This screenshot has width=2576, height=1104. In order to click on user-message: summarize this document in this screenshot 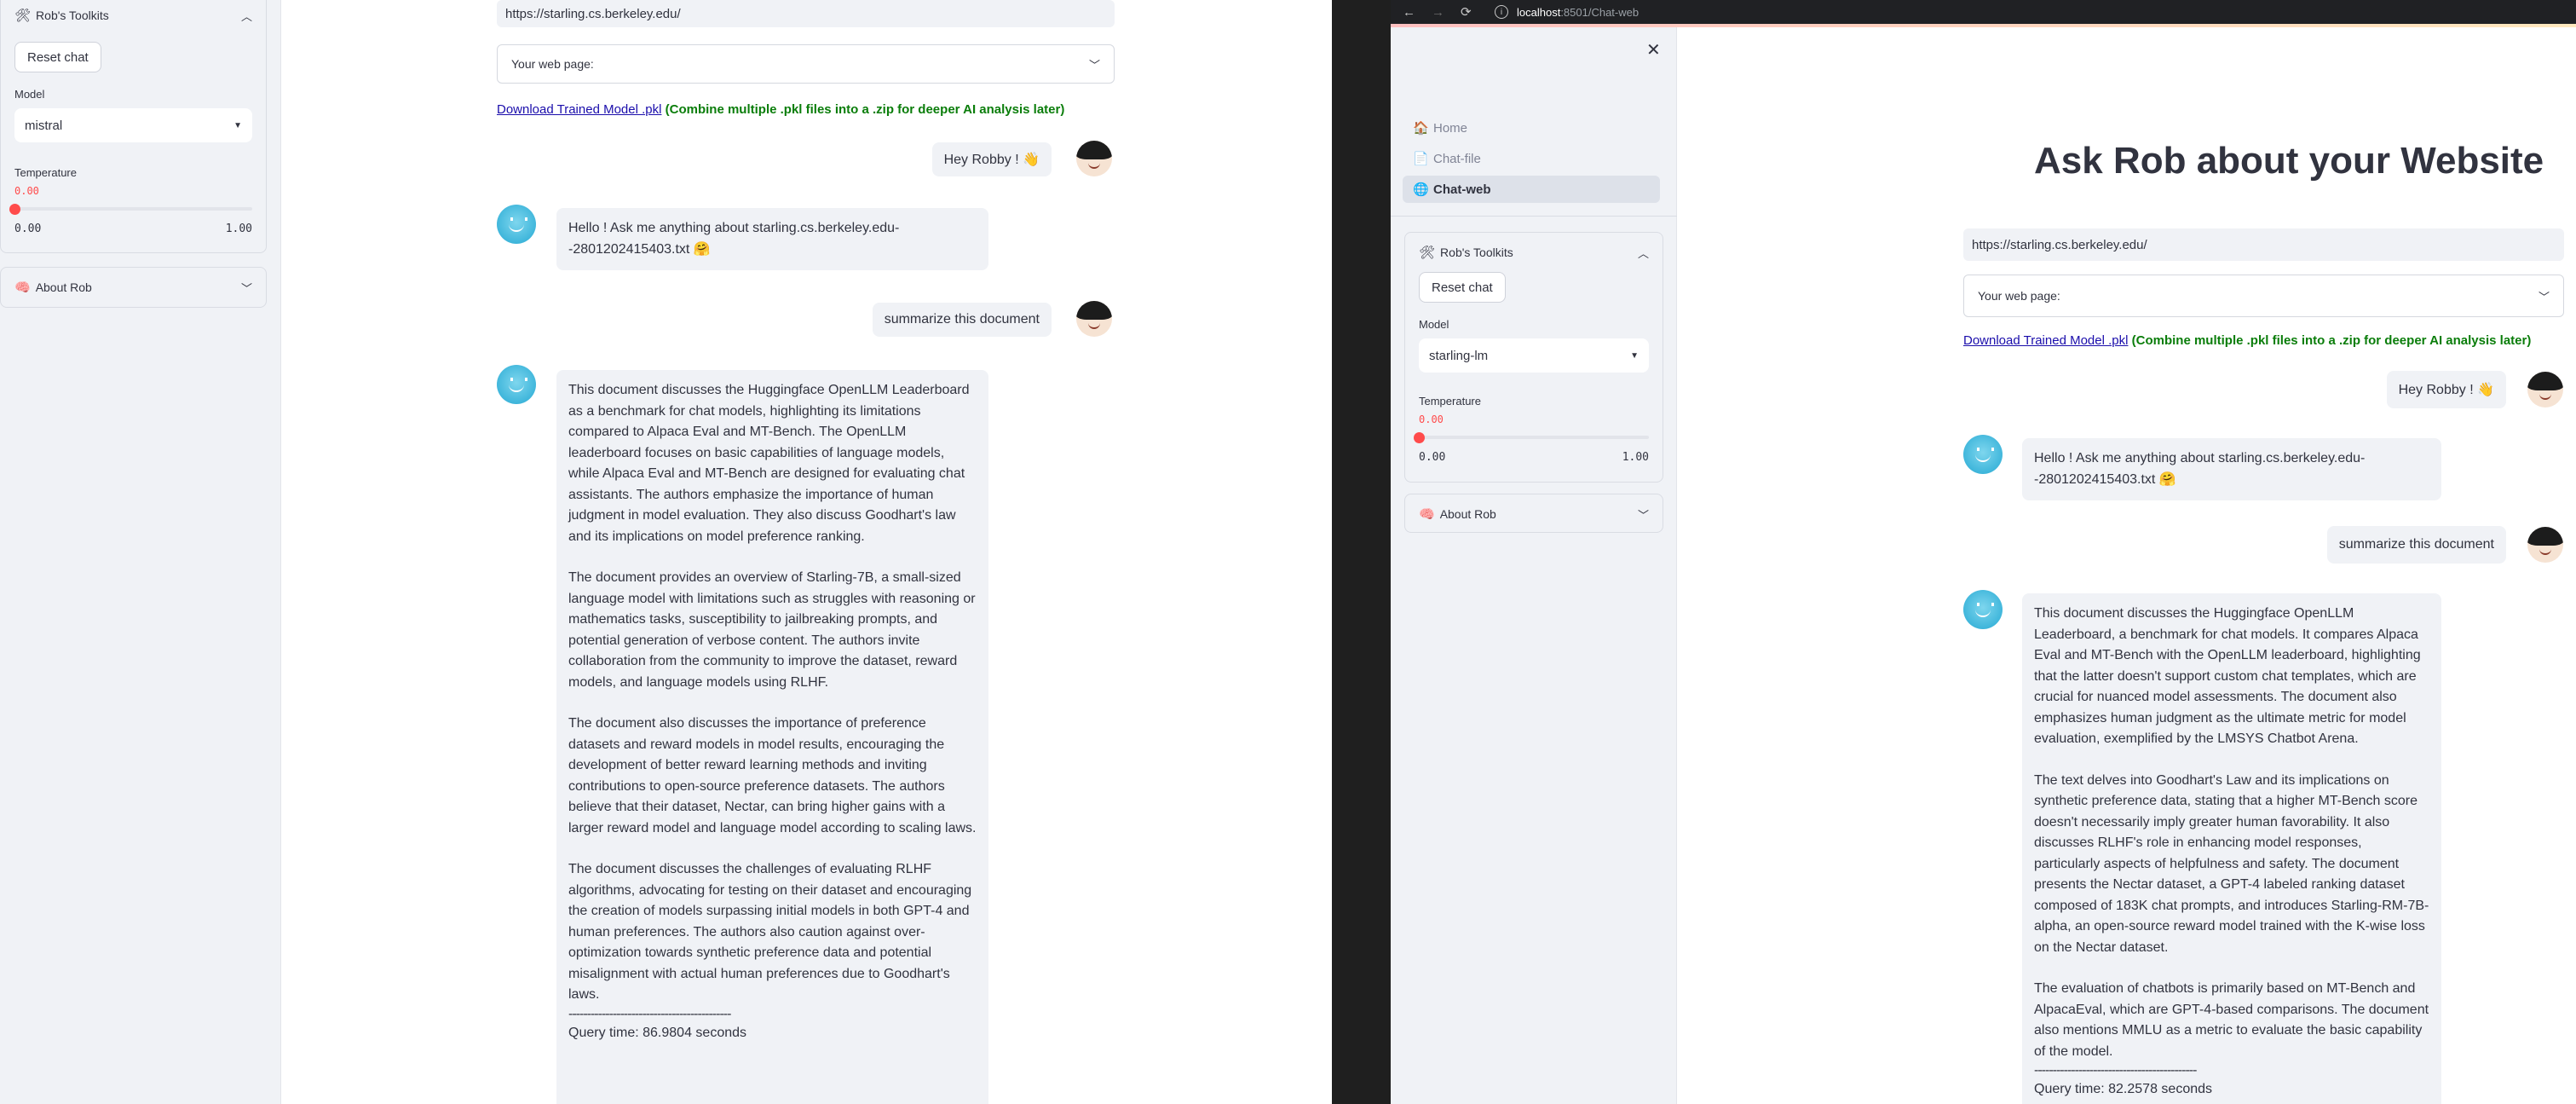, I will do `click(2416, 545)`.